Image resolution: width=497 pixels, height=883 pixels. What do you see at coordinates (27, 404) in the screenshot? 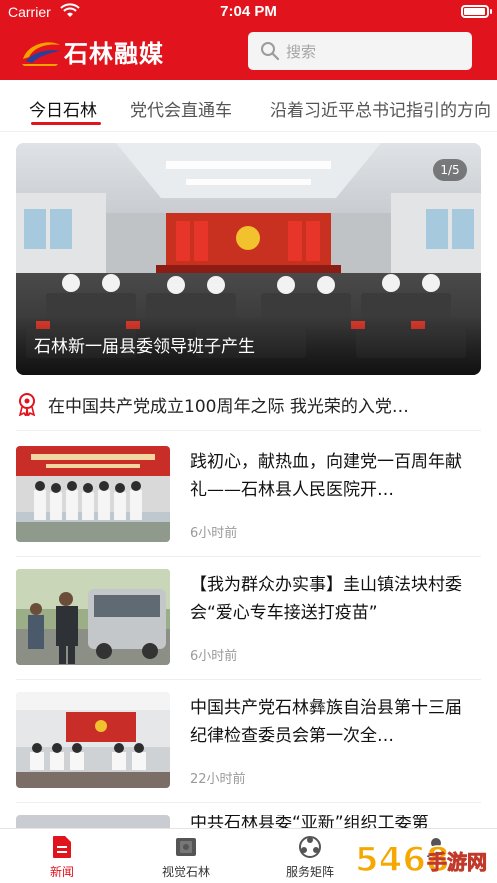
I see `award-badge-icon` at bounding box center [27, 404].